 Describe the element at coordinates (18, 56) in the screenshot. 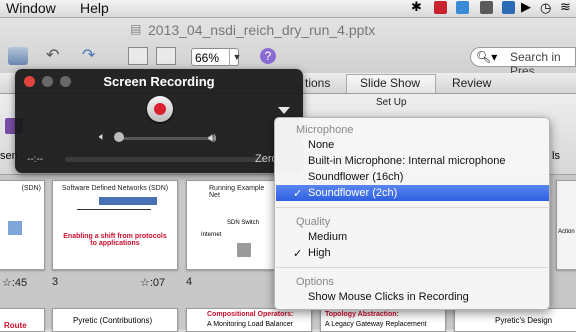

I see `format-painter-icon` at that location.